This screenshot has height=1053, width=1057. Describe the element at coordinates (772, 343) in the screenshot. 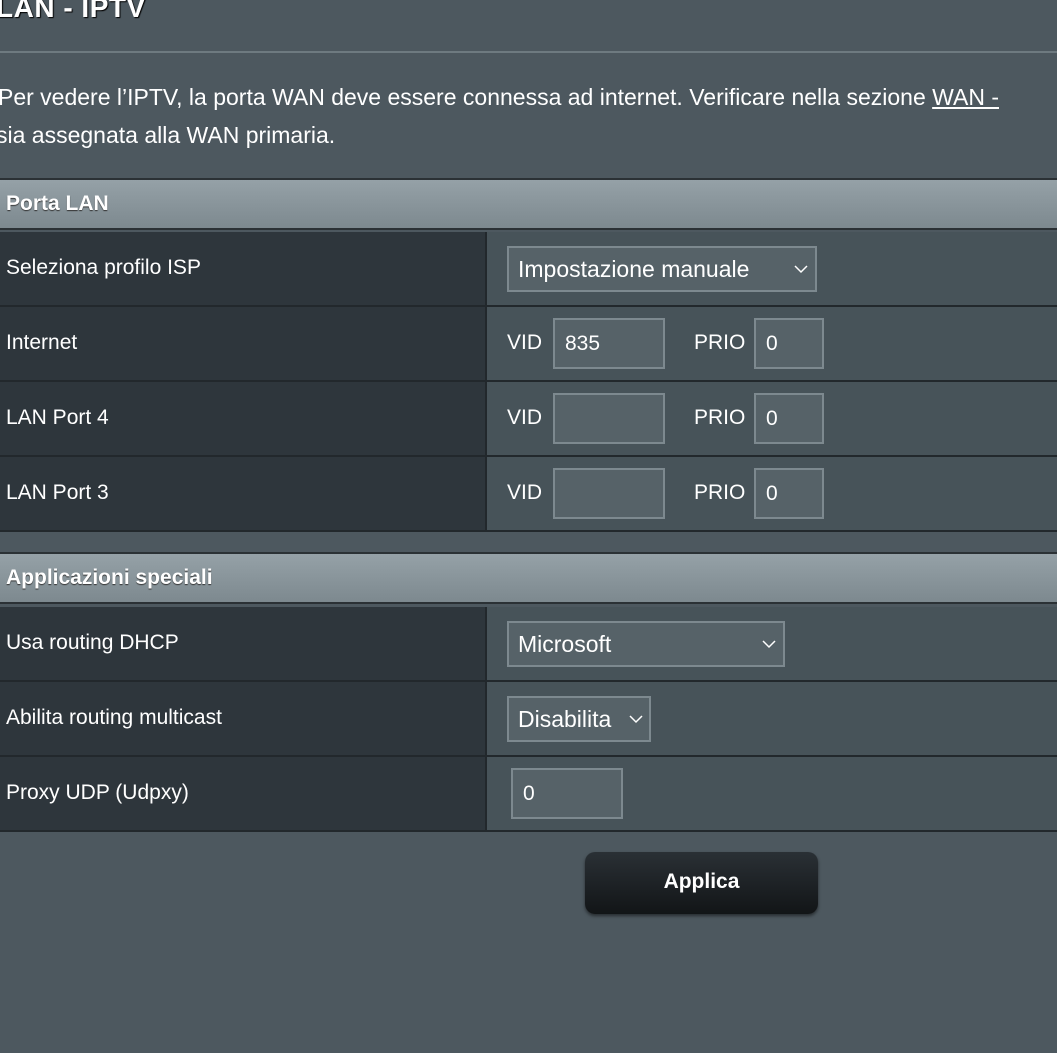

I see `internet-prio-value: 0` at that location.